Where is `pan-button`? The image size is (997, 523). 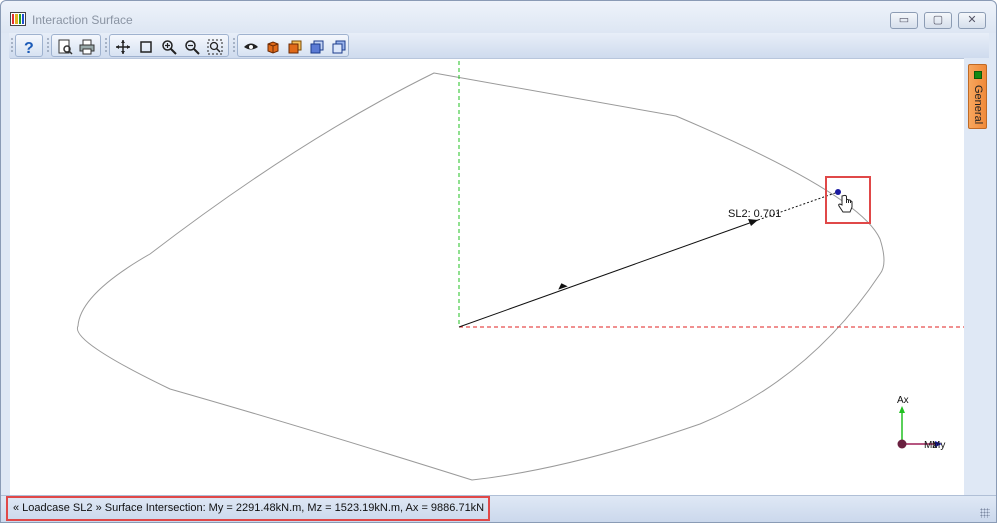
pan-button is located at coordinates (123, 46).